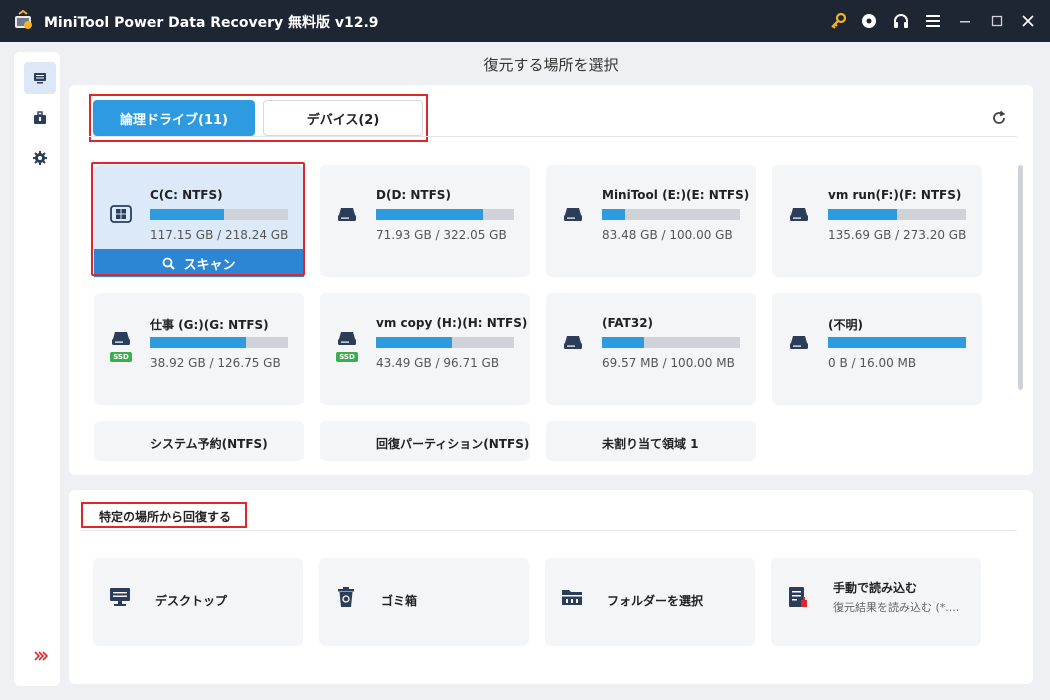 Image resolution: width=1050 pixels, height=700 pixels. Describe the element at coordinates (198, 219) in the screenshot. I see `selected-drive-highlight-outline` at that location.